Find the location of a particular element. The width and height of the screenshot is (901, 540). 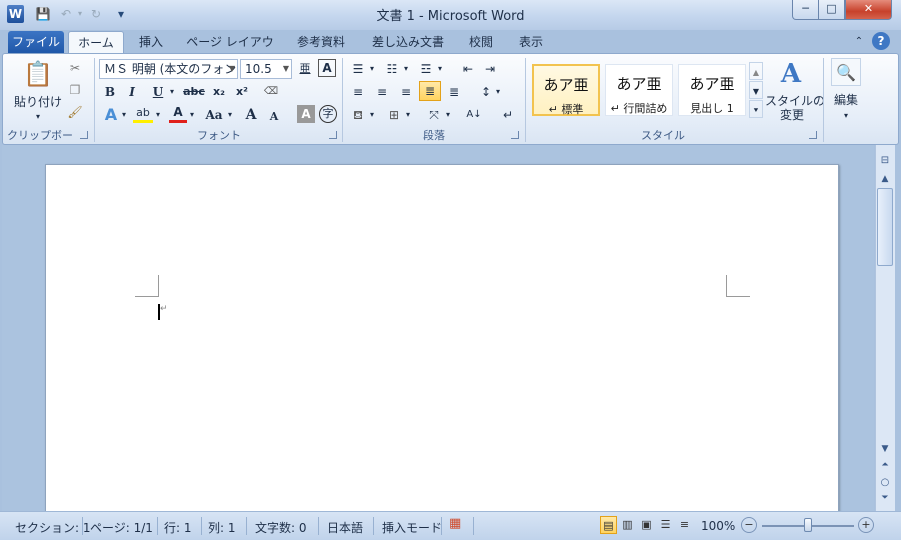

status-insert-mode: 挿入モード is located at coordinates (412, 527).